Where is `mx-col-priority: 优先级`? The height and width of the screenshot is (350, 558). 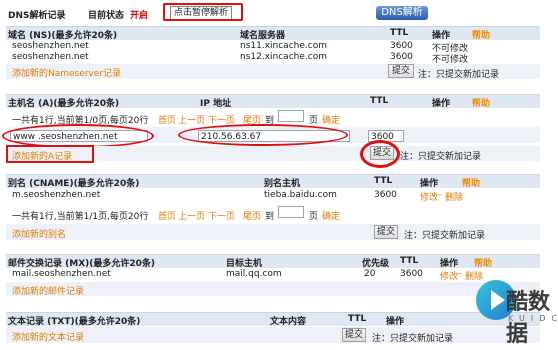
mx-col-priority: 优先级 is located at coordinates (376, 264).